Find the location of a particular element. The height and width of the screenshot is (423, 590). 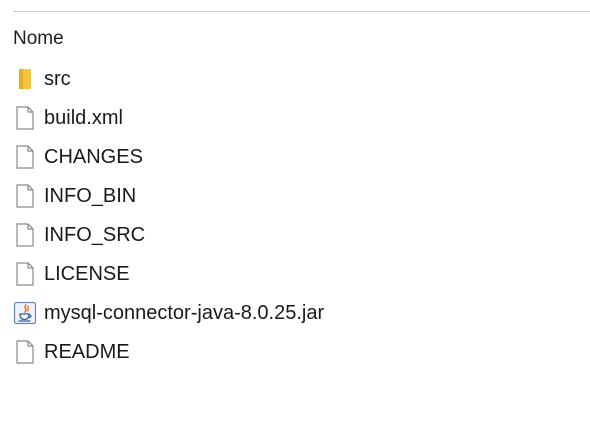

file-row-build-xml: build.xml is located at coordinates (168, 117).